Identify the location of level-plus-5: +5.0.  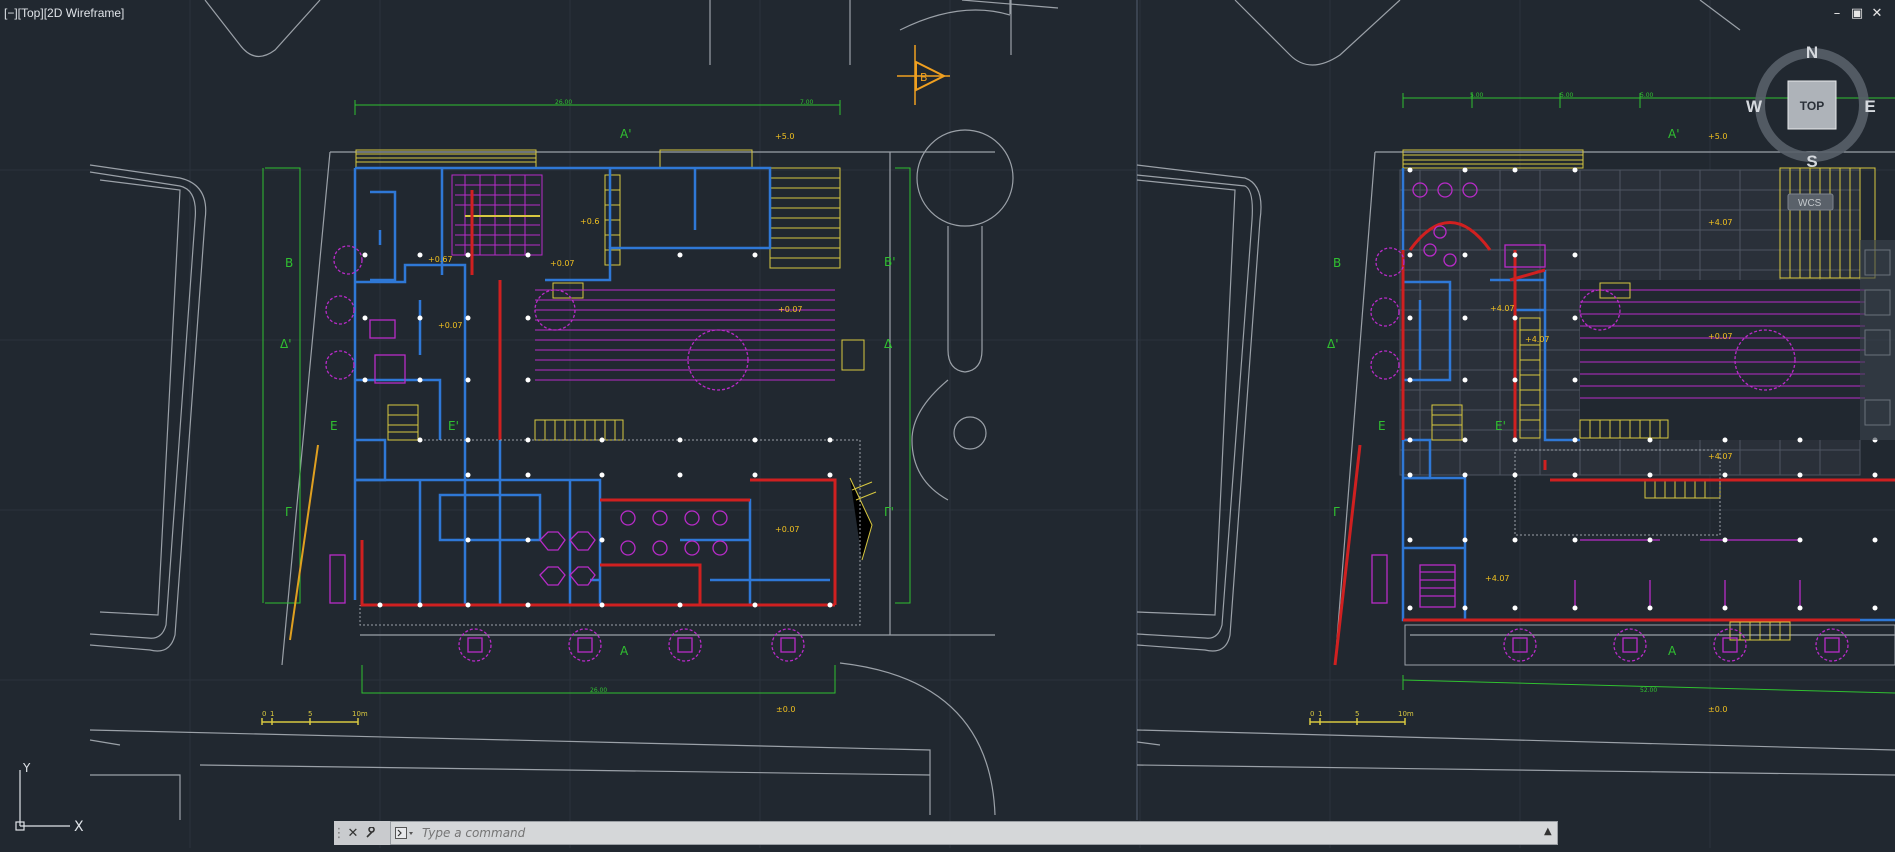
(784, 136).